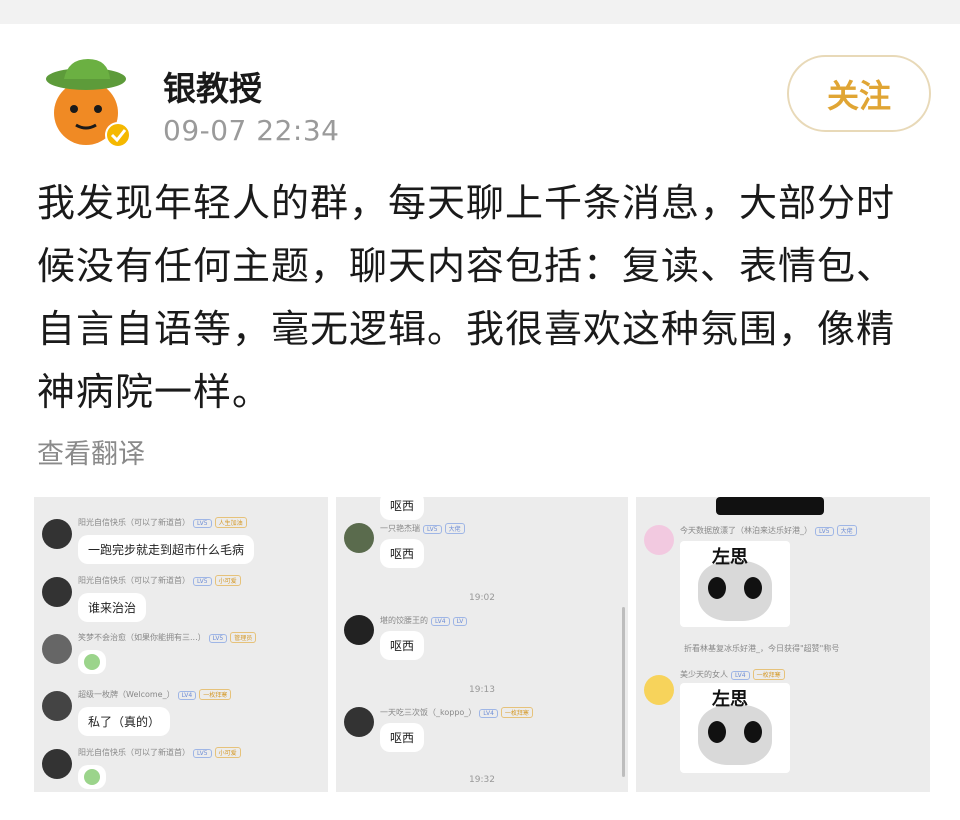  Describe the element at coordinates (482, 690) in the screenshot. I see `chat-time-divider: 19:13` at that location.